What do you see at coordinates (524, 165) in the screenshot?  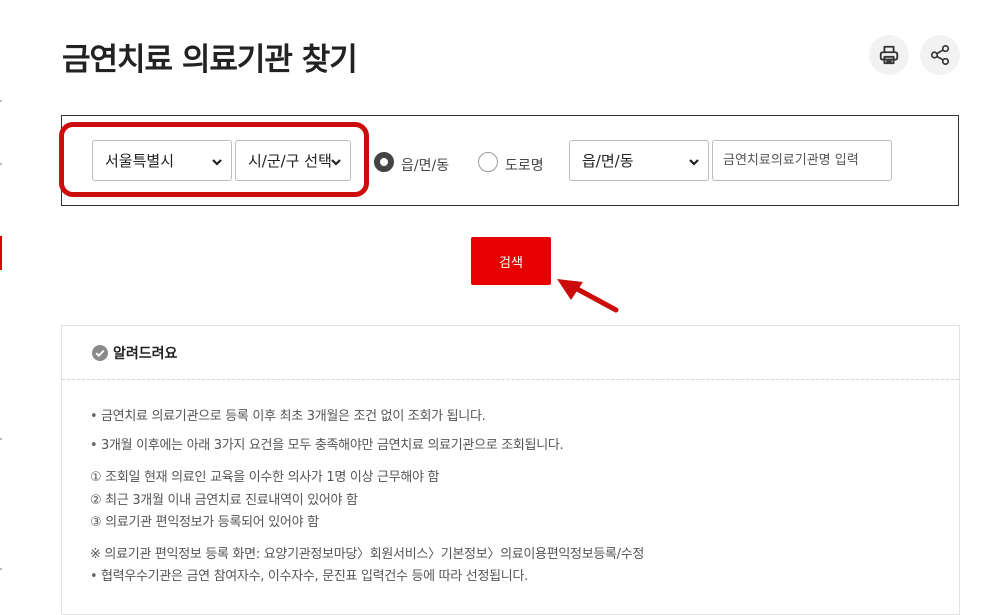 I see `radio-label-road-name: 도로명` at bounding box center [524, 165].